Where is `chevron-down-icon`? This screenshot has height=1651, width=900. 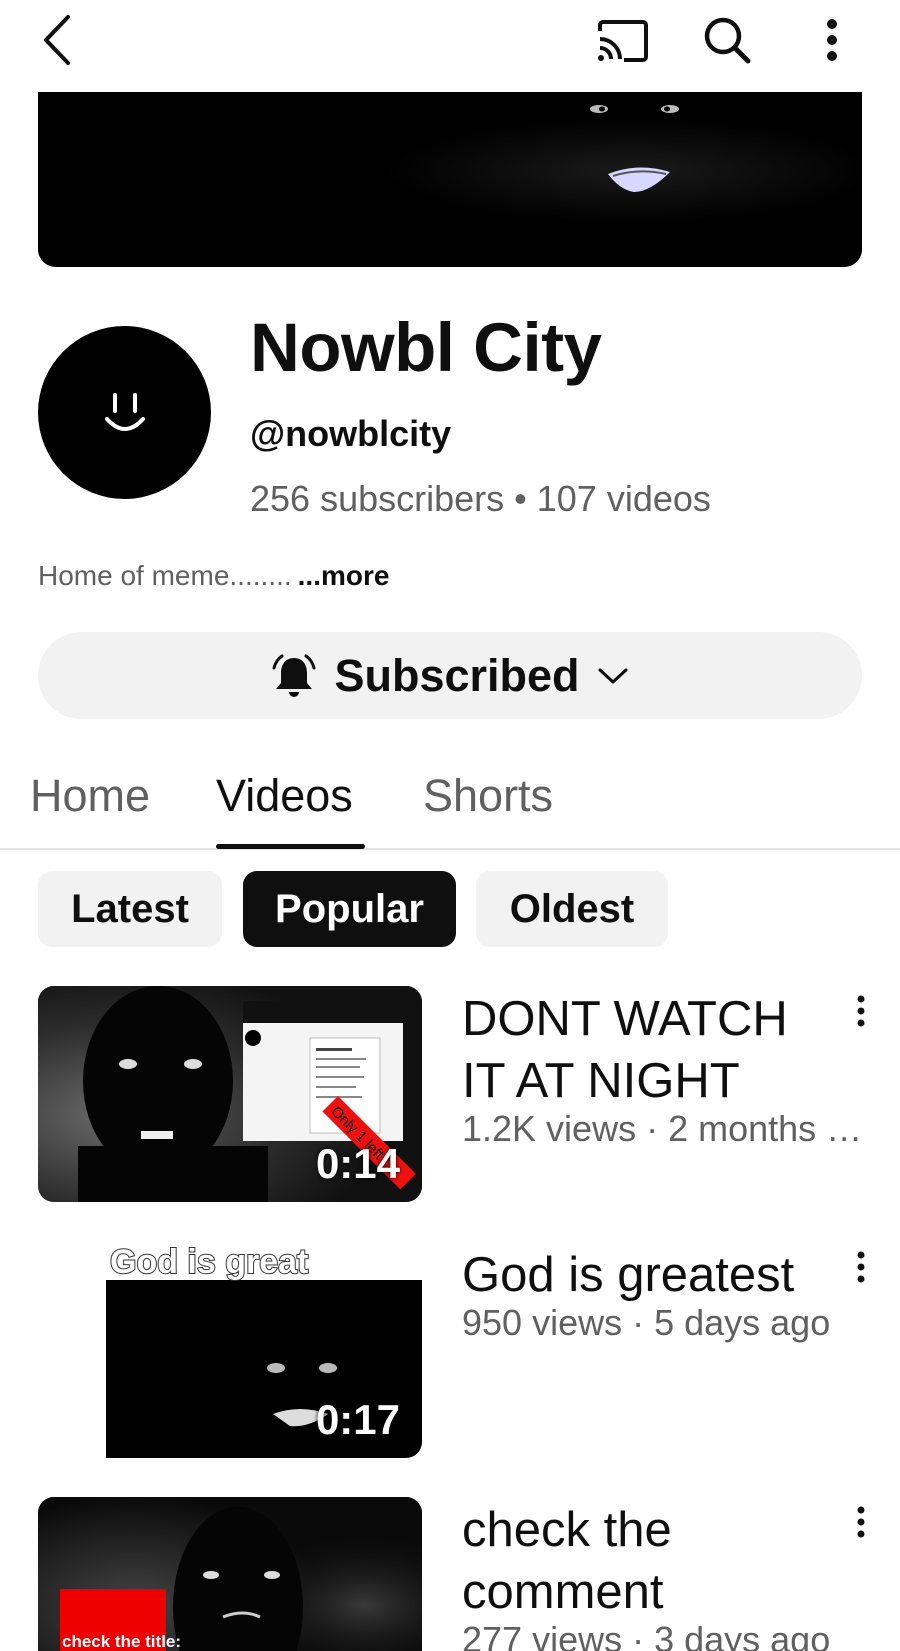
chevron-down-icon is located at coordinates (613, 675).